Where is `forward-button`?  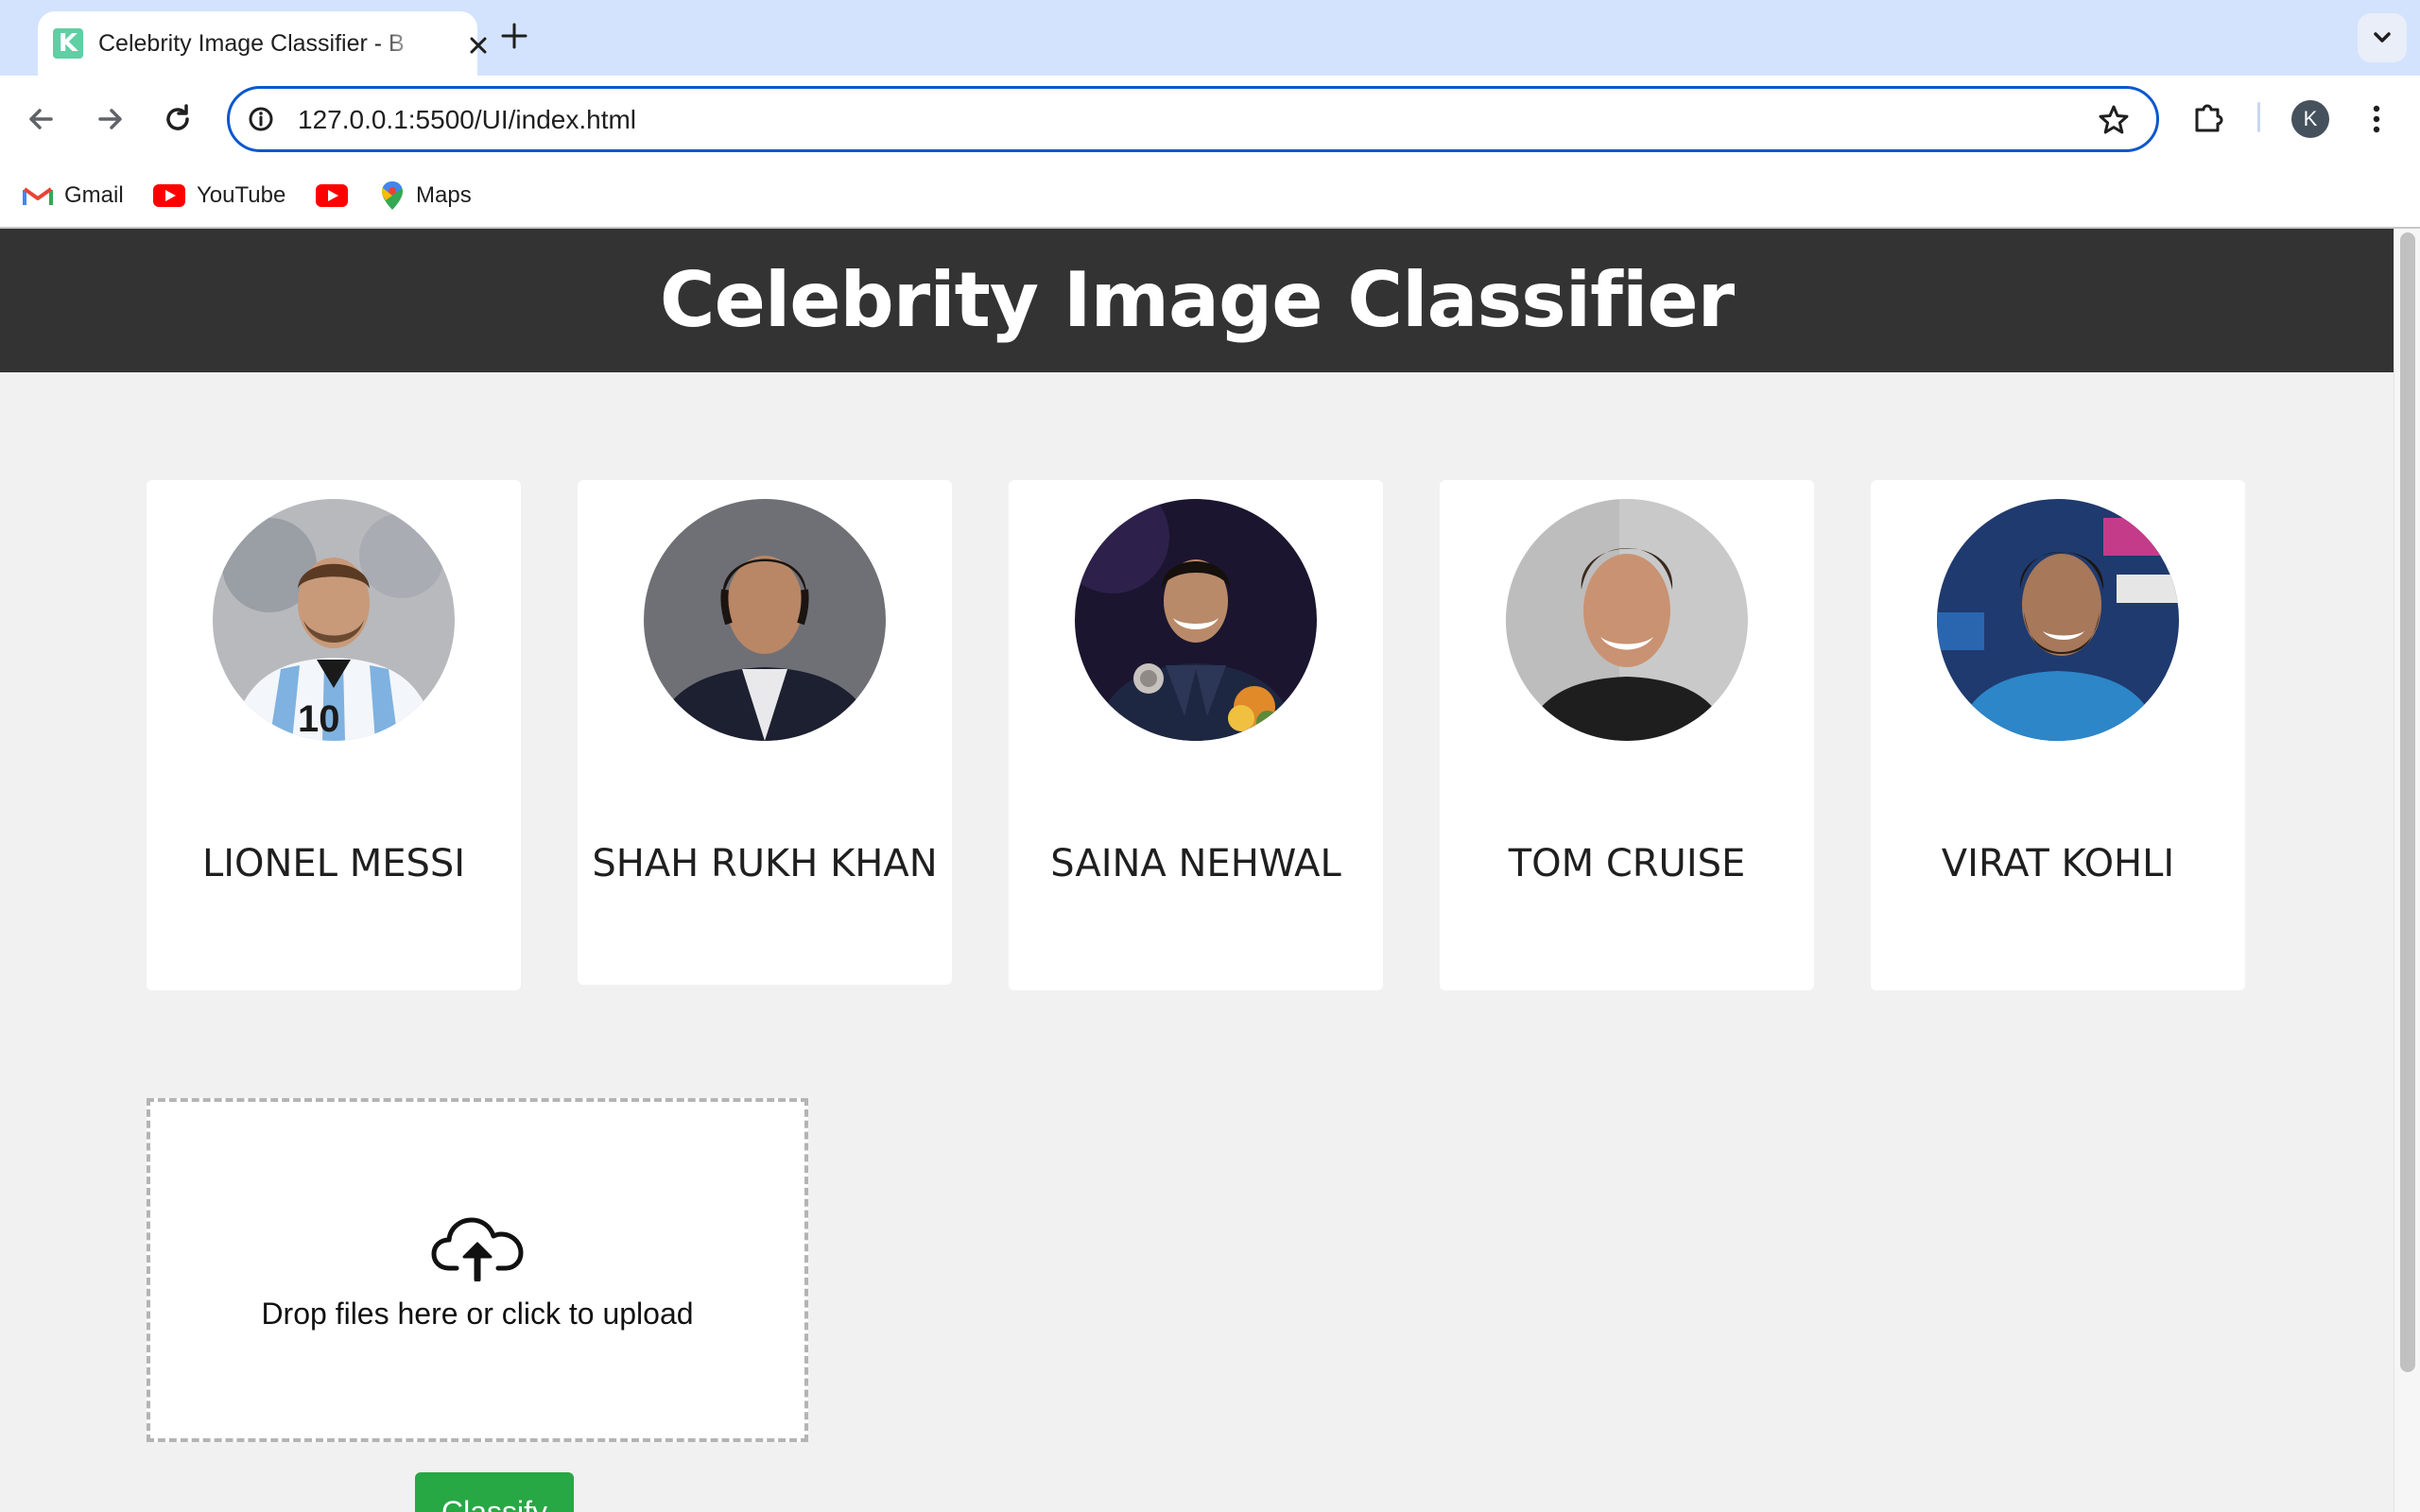
forward-button is located at coordinates (109, 119).